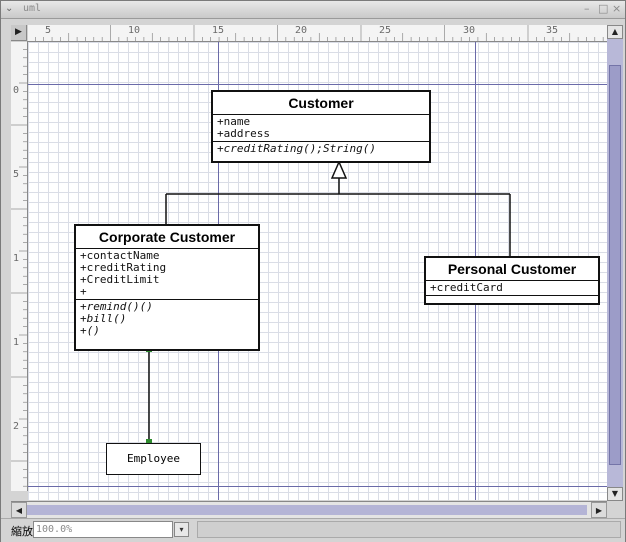 This screenshot has width=626, height=542. I want to click on ruler-label: 30, so click(469, 30).